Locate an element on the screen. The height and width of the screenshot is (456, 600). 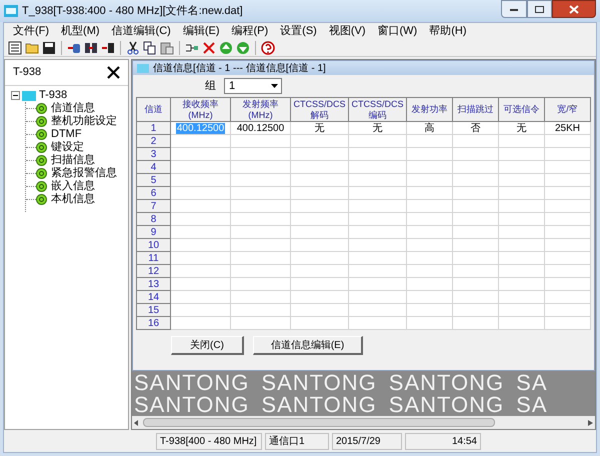
maximize-button is located at coordinates (539, 9).